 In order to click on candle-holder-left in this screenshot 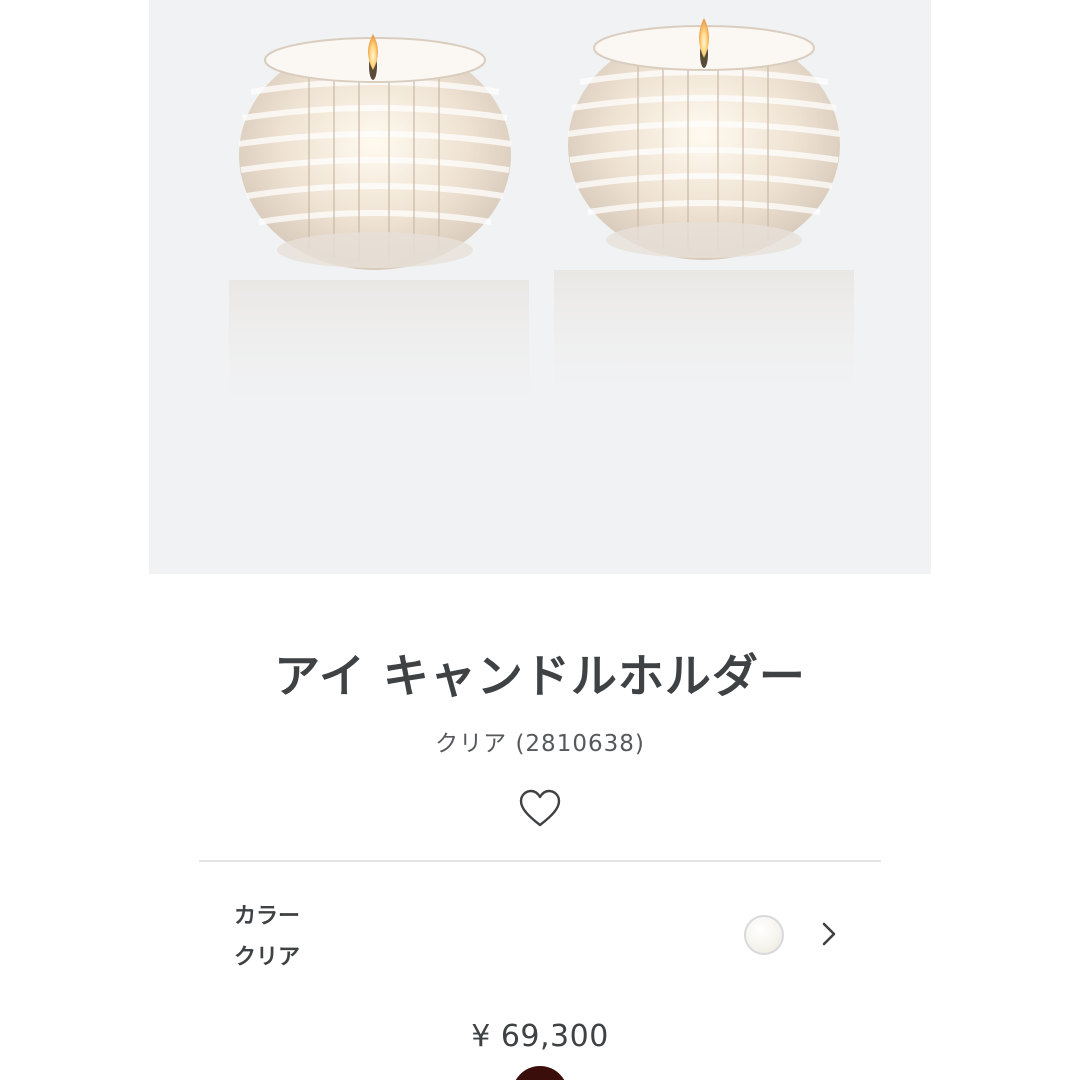, I will do `click(379, 232)`.